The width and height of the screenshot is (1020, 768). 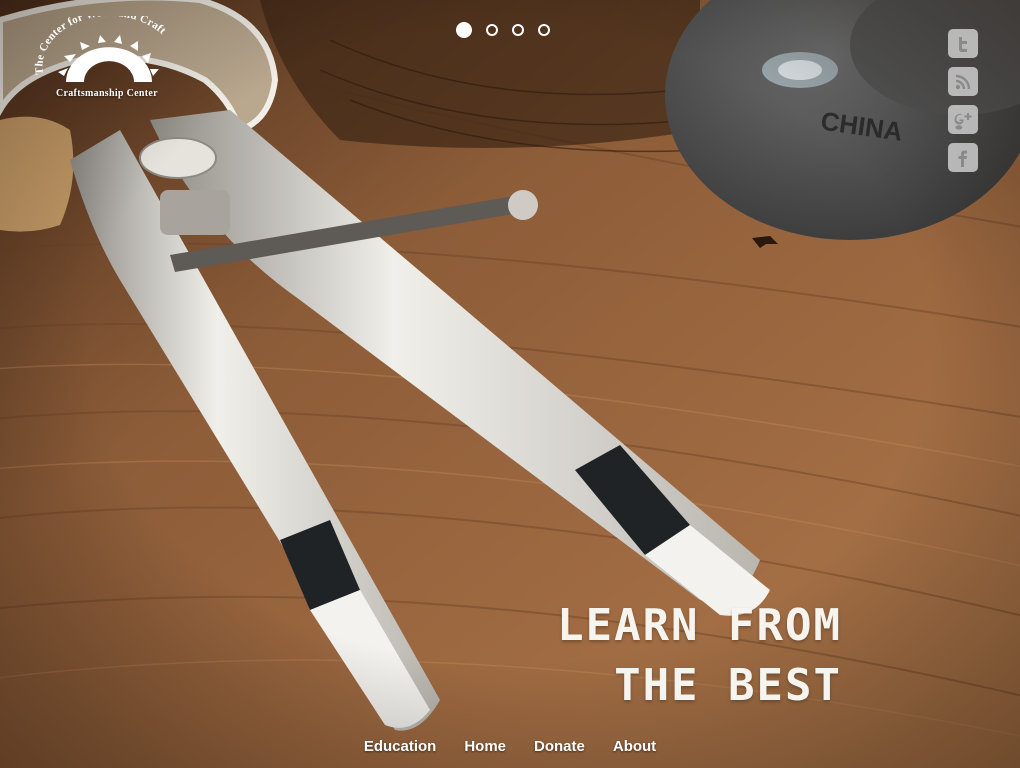 What do you see at coordinates (510, 746) in the screenshot?
I see `main-navigation: Education Home Donate About` at bounding box center [510, 746].